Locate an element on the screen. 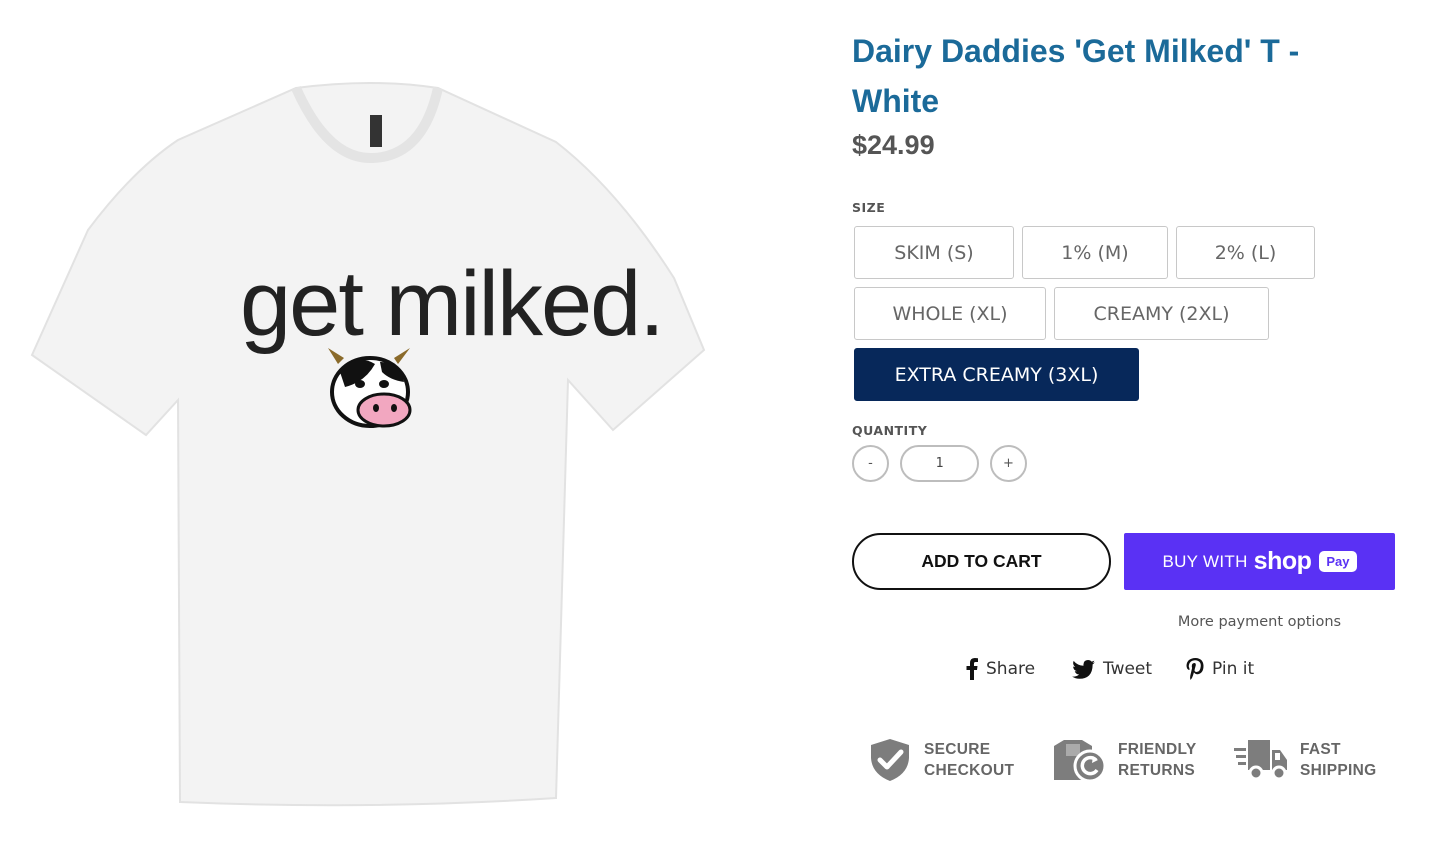 Image resolution: width=1439 pixels, height=859 pixels. twitter-icon is located at coordinates (1083, 669).